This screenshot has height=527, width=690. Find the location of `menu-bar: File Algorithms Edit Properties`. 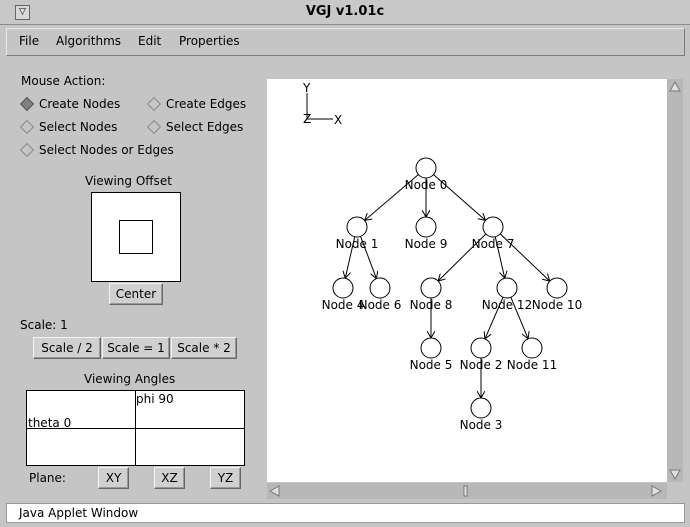

menu-bar: File Algorithms Edit Properties is located at coordinates (345, 42).